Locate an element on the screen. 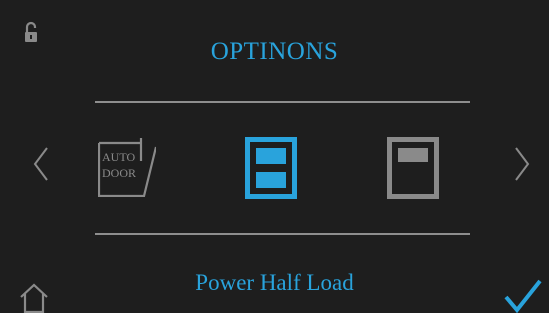 Image resolution: width=549 pixels, height=313 pixels. auto-door-label-line1: AUTO is located at coordinates (119, 157).